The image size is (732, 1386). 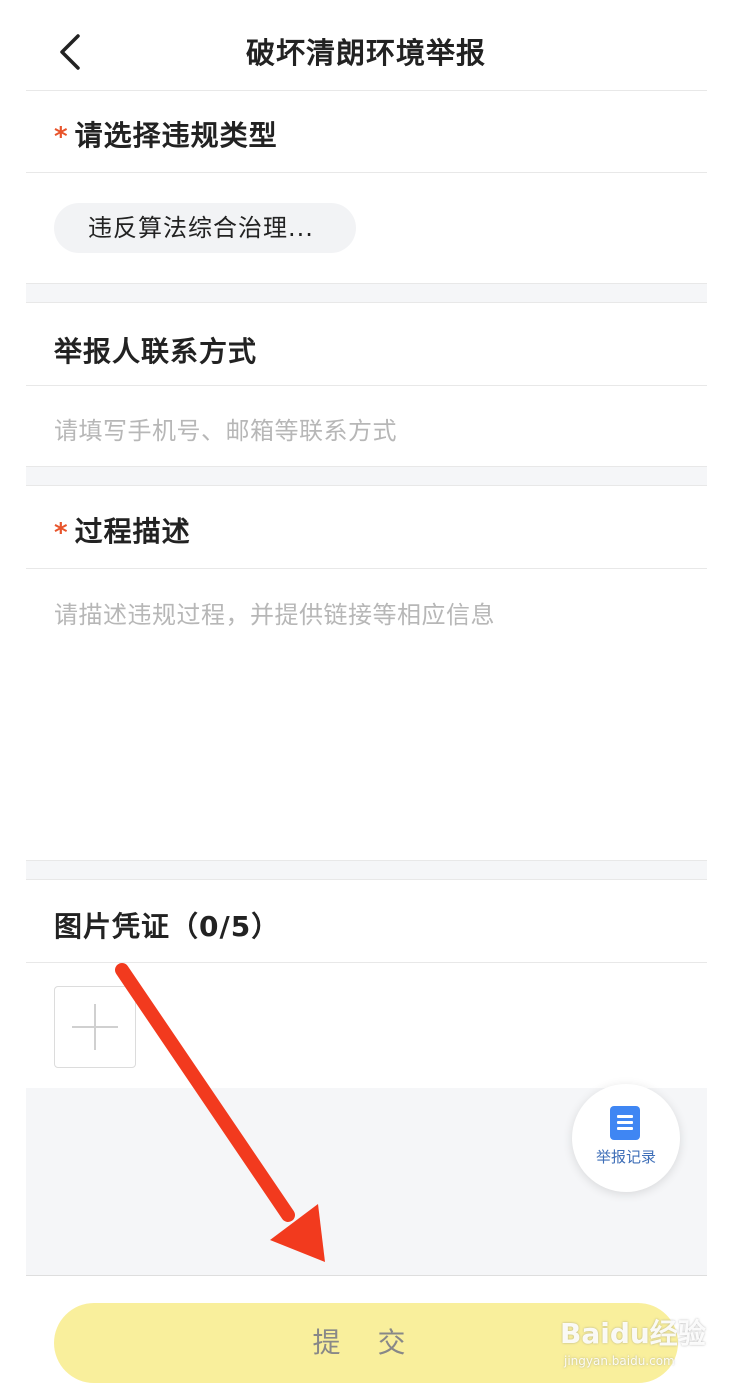 I want to click on baidu-watermark: Baidu经验 jingyan.baidu.com, so click(x=640, y=1343).